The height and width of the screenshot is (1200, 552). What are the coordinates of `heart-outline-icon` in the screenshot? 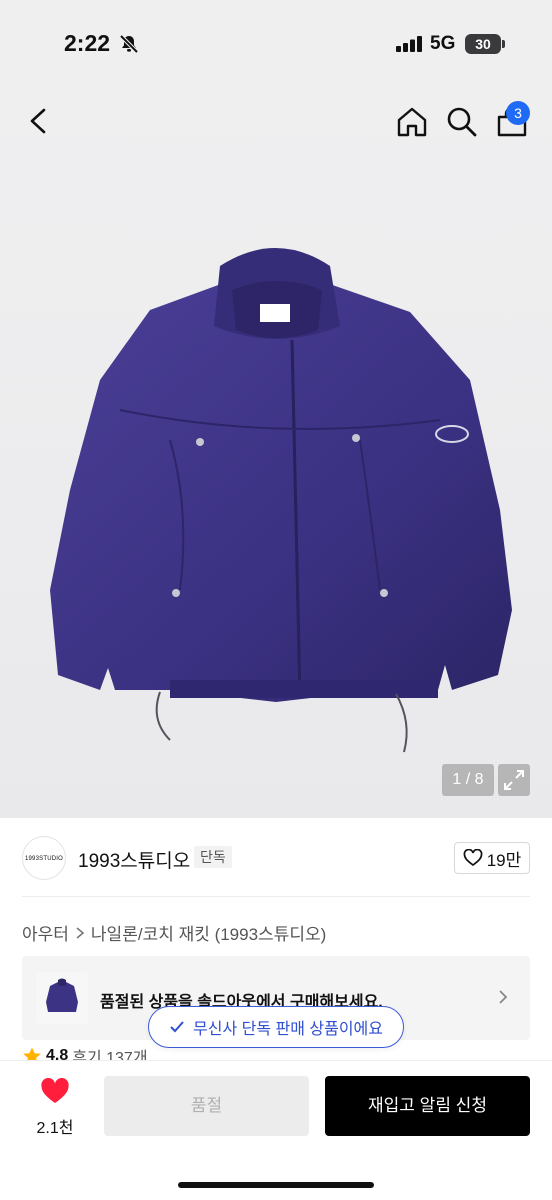 It's located at (473, 858).